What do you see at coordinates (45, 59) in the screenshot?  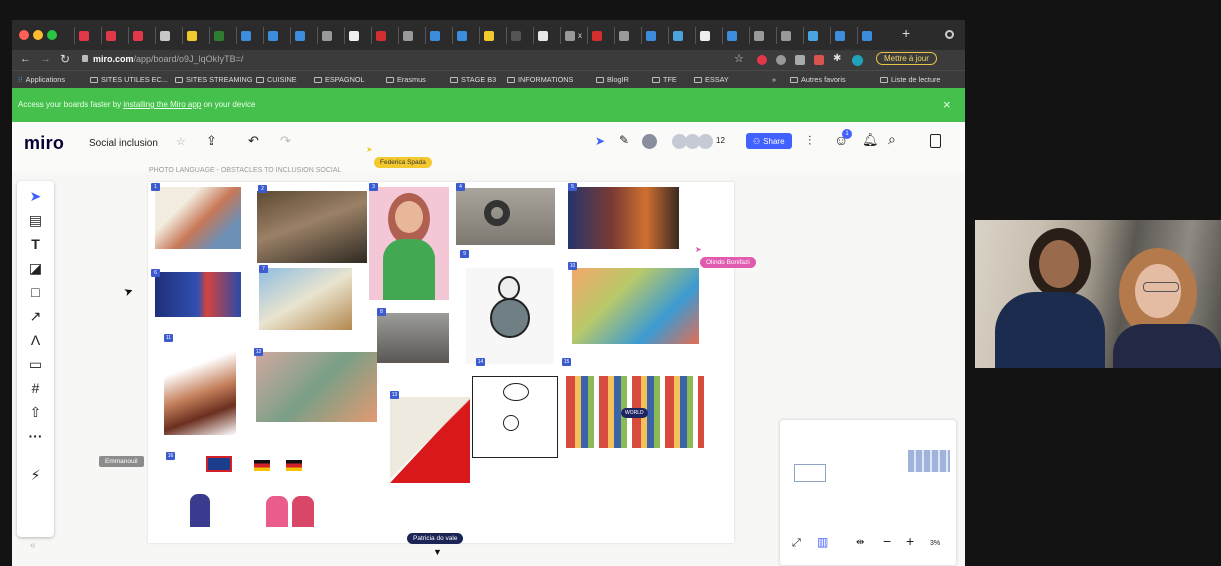 I see `forward-arrow-icon: →` at bounding box center [45, 59].